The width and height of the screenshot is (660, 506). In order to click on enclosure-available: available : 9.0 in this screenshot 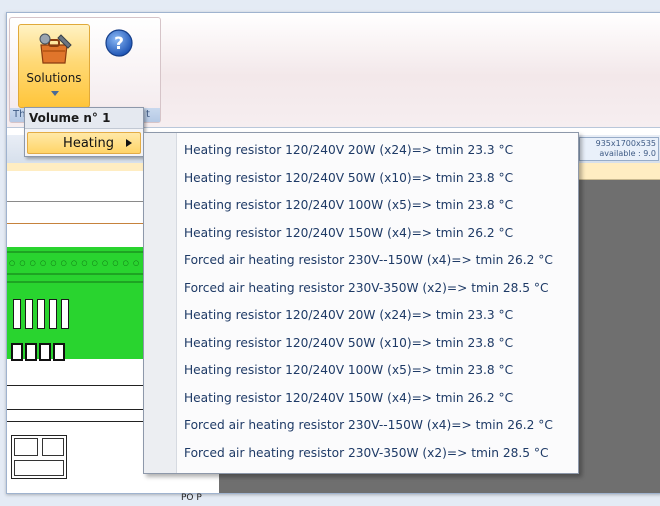, I will do `click(627, 153)`.